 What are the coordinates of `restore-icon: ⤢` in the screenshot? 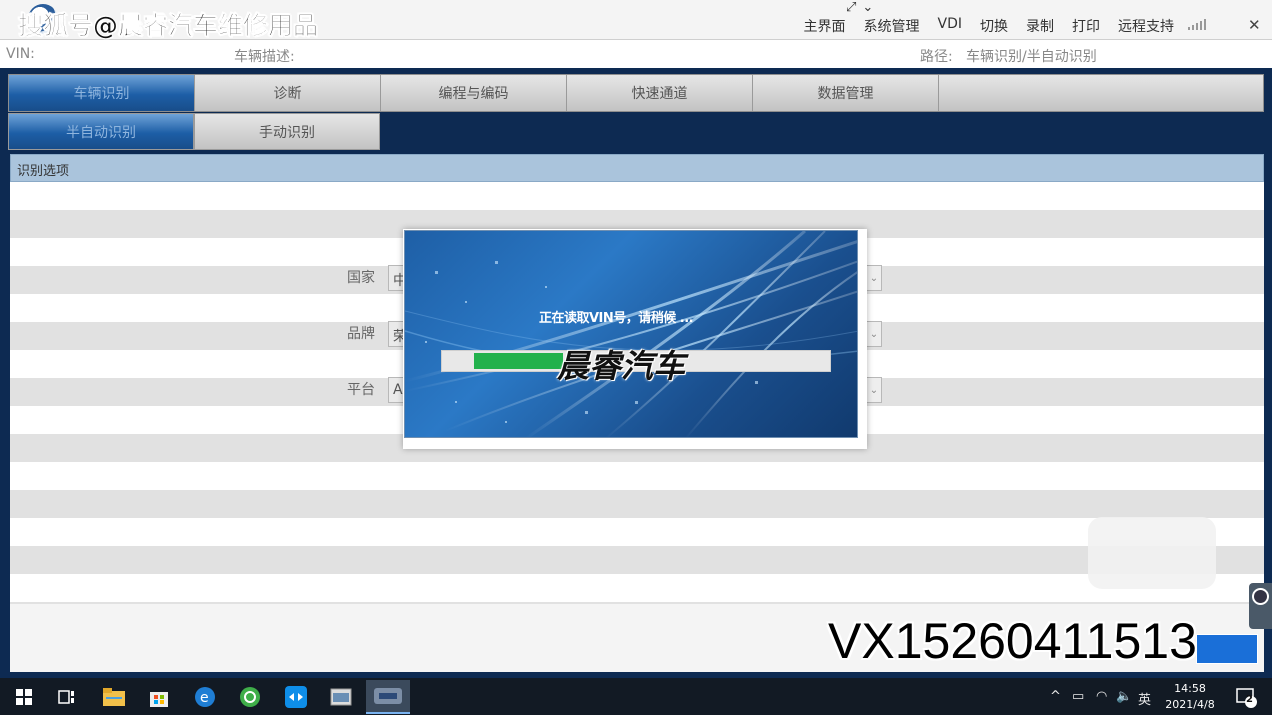 It's located at (851, 7).